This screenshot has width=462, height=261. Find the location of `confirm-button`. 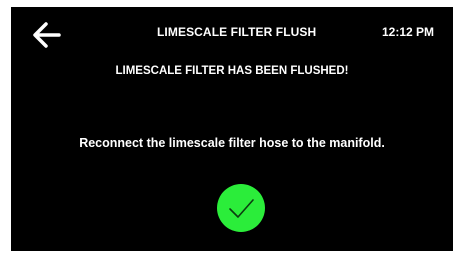

confirm-button is located at coordinates (241, 208).